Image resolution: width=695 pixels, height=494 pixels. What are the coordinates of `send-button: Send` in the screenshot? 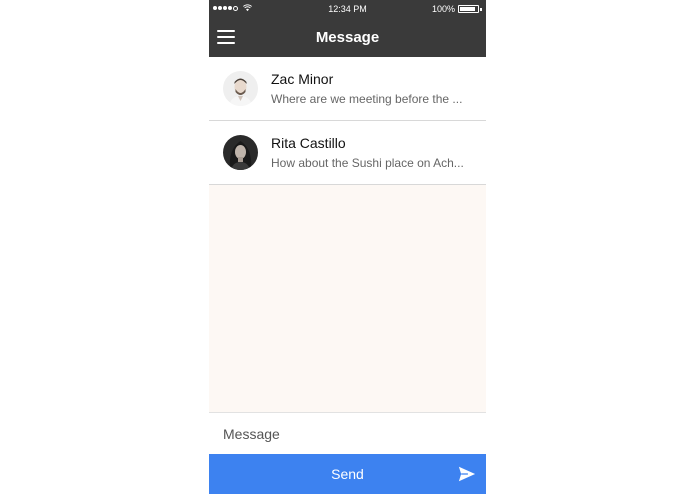 It's located at (347, 474).